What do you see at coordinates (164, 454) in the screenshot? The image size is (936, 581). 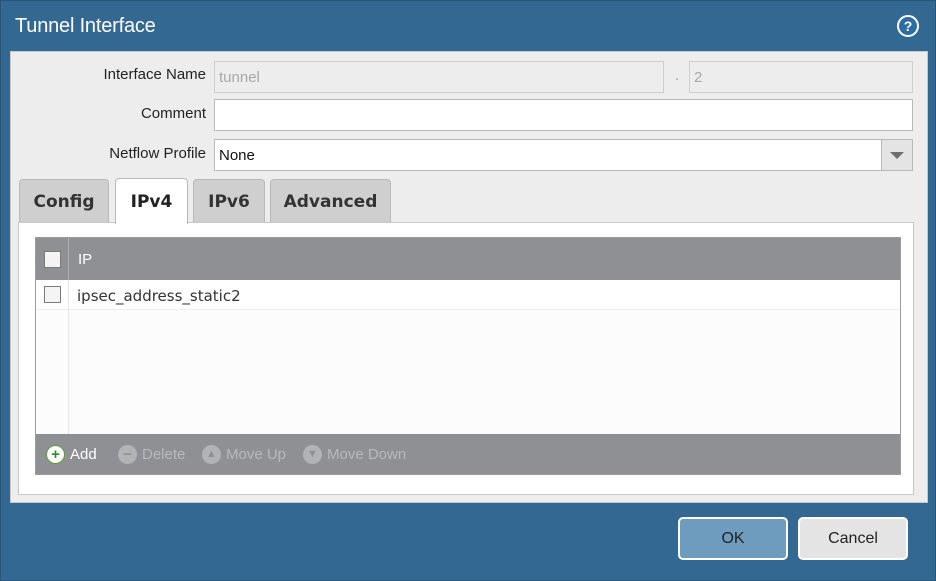 I see `delete-label: Delete` at bounding box center [164, 454].